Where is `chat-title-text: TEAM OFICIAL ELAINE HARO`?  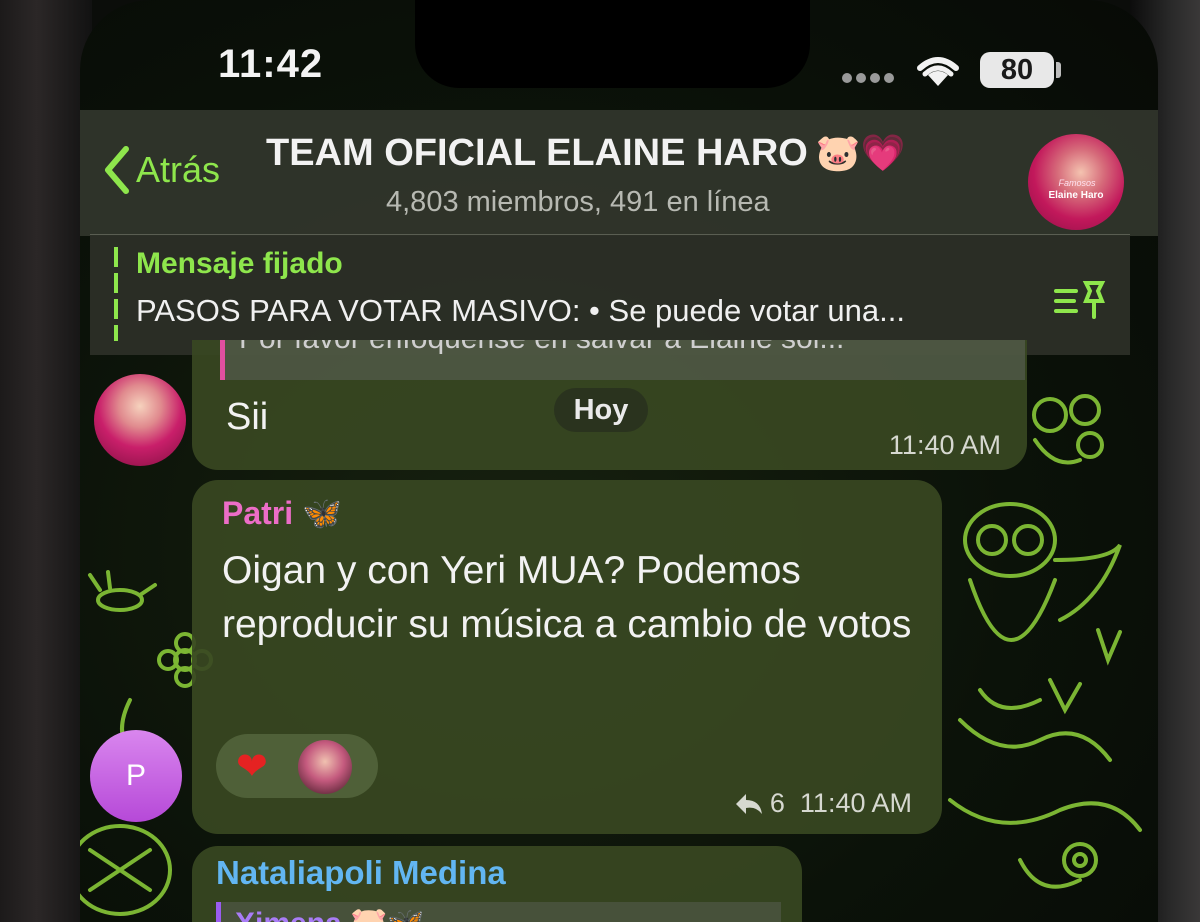
chat-title-text: TEAM OFICIAL ELAINE HARO is located at coordinates (537, 153).